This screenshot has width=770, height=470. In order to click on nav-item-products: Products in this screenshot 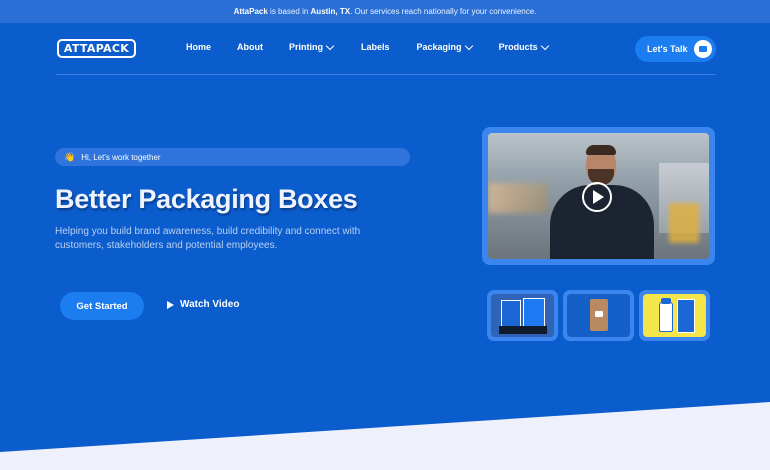, I will do `click(523, 46)`.